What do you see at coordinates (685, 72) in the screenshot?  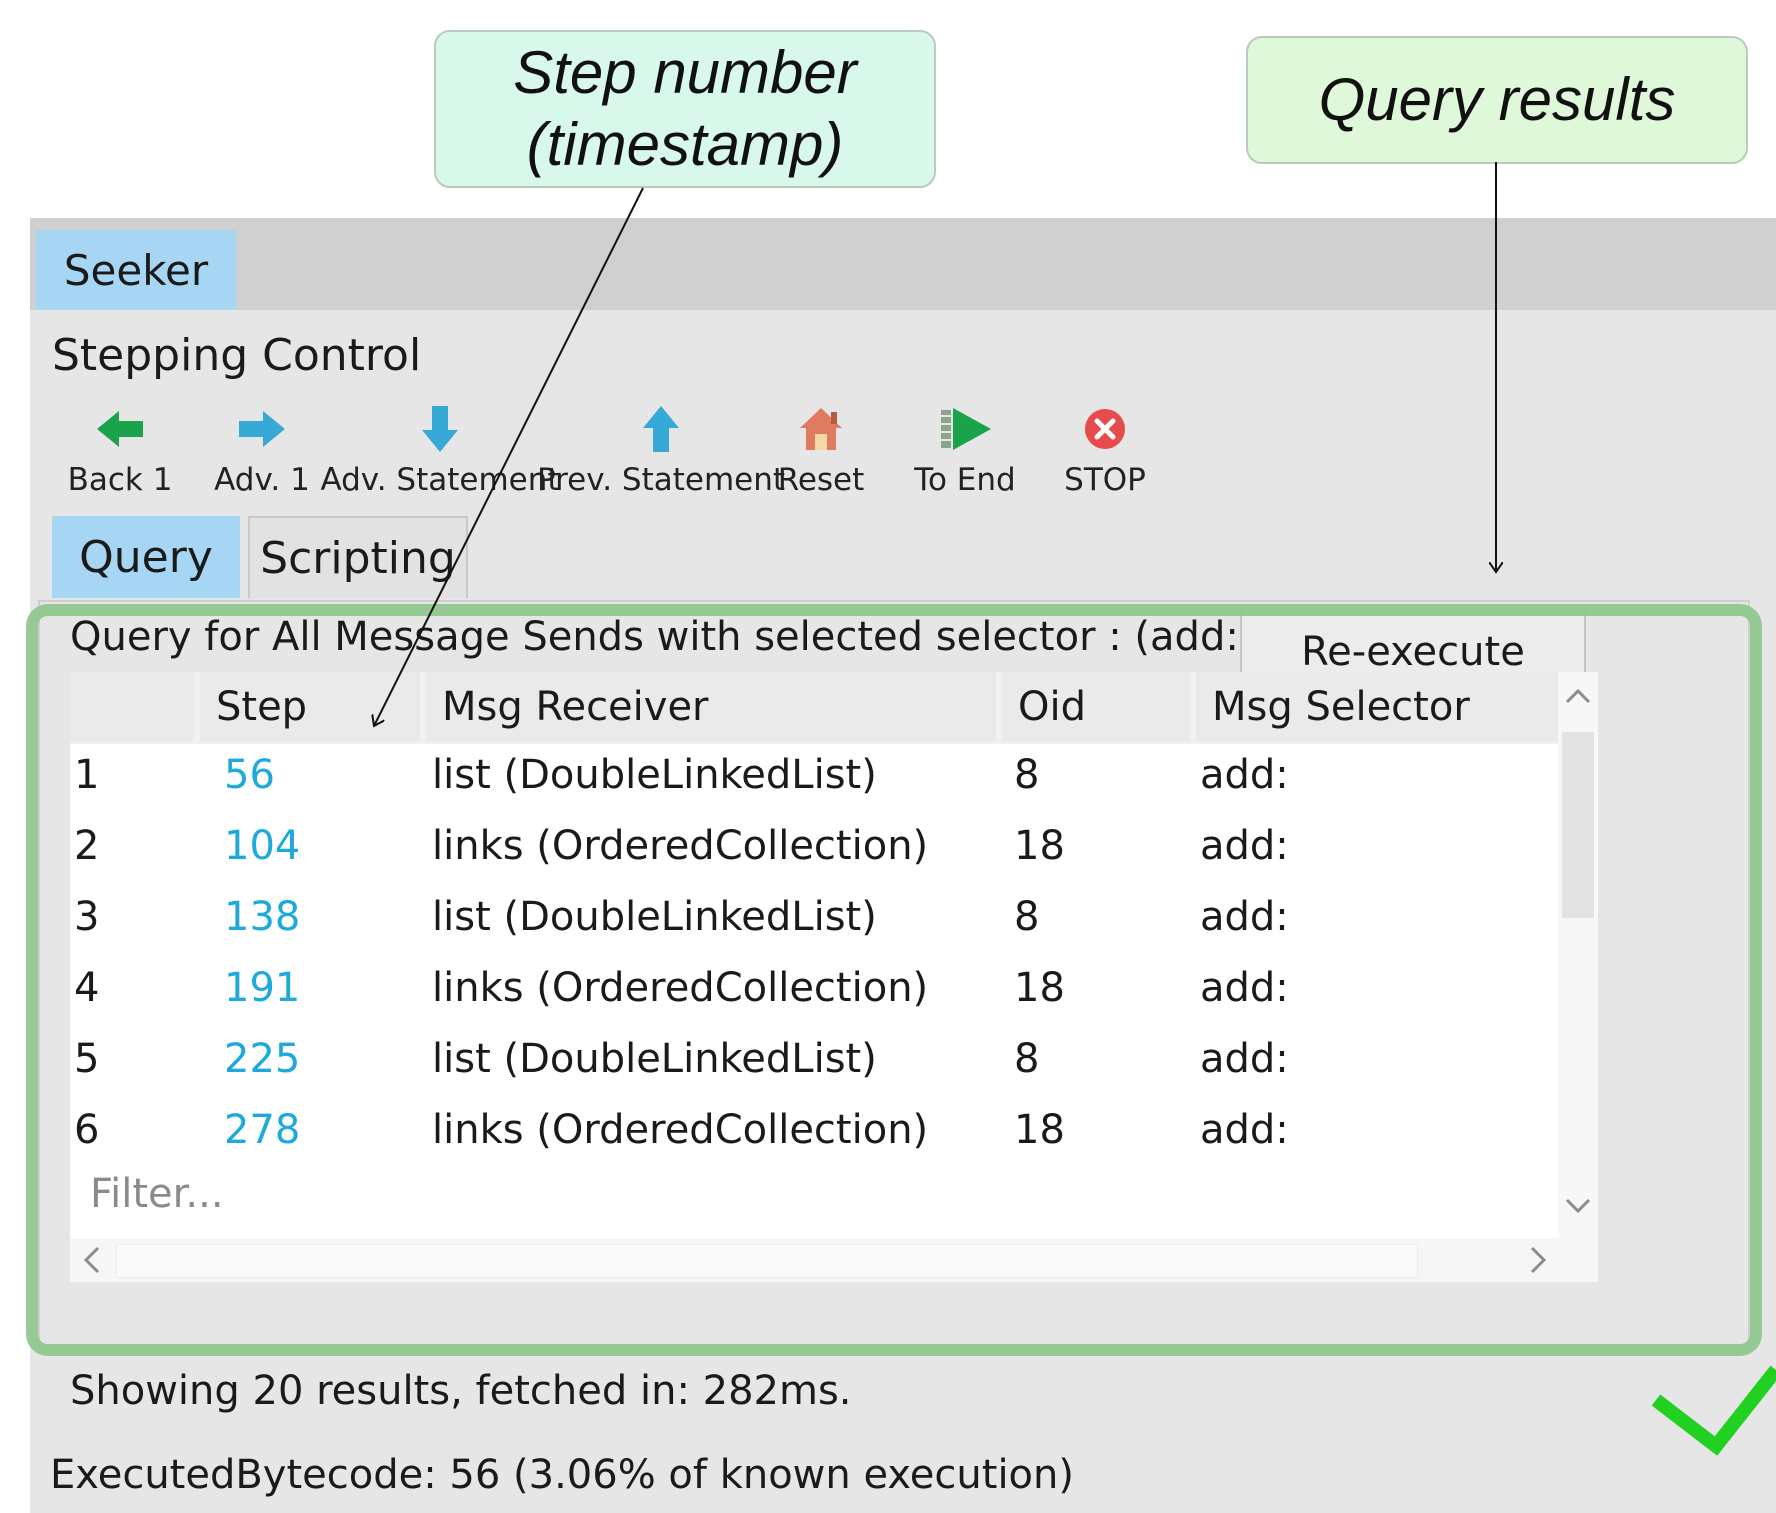 I see `step-callout-line1: Step number` at bounding box center [685, 72].